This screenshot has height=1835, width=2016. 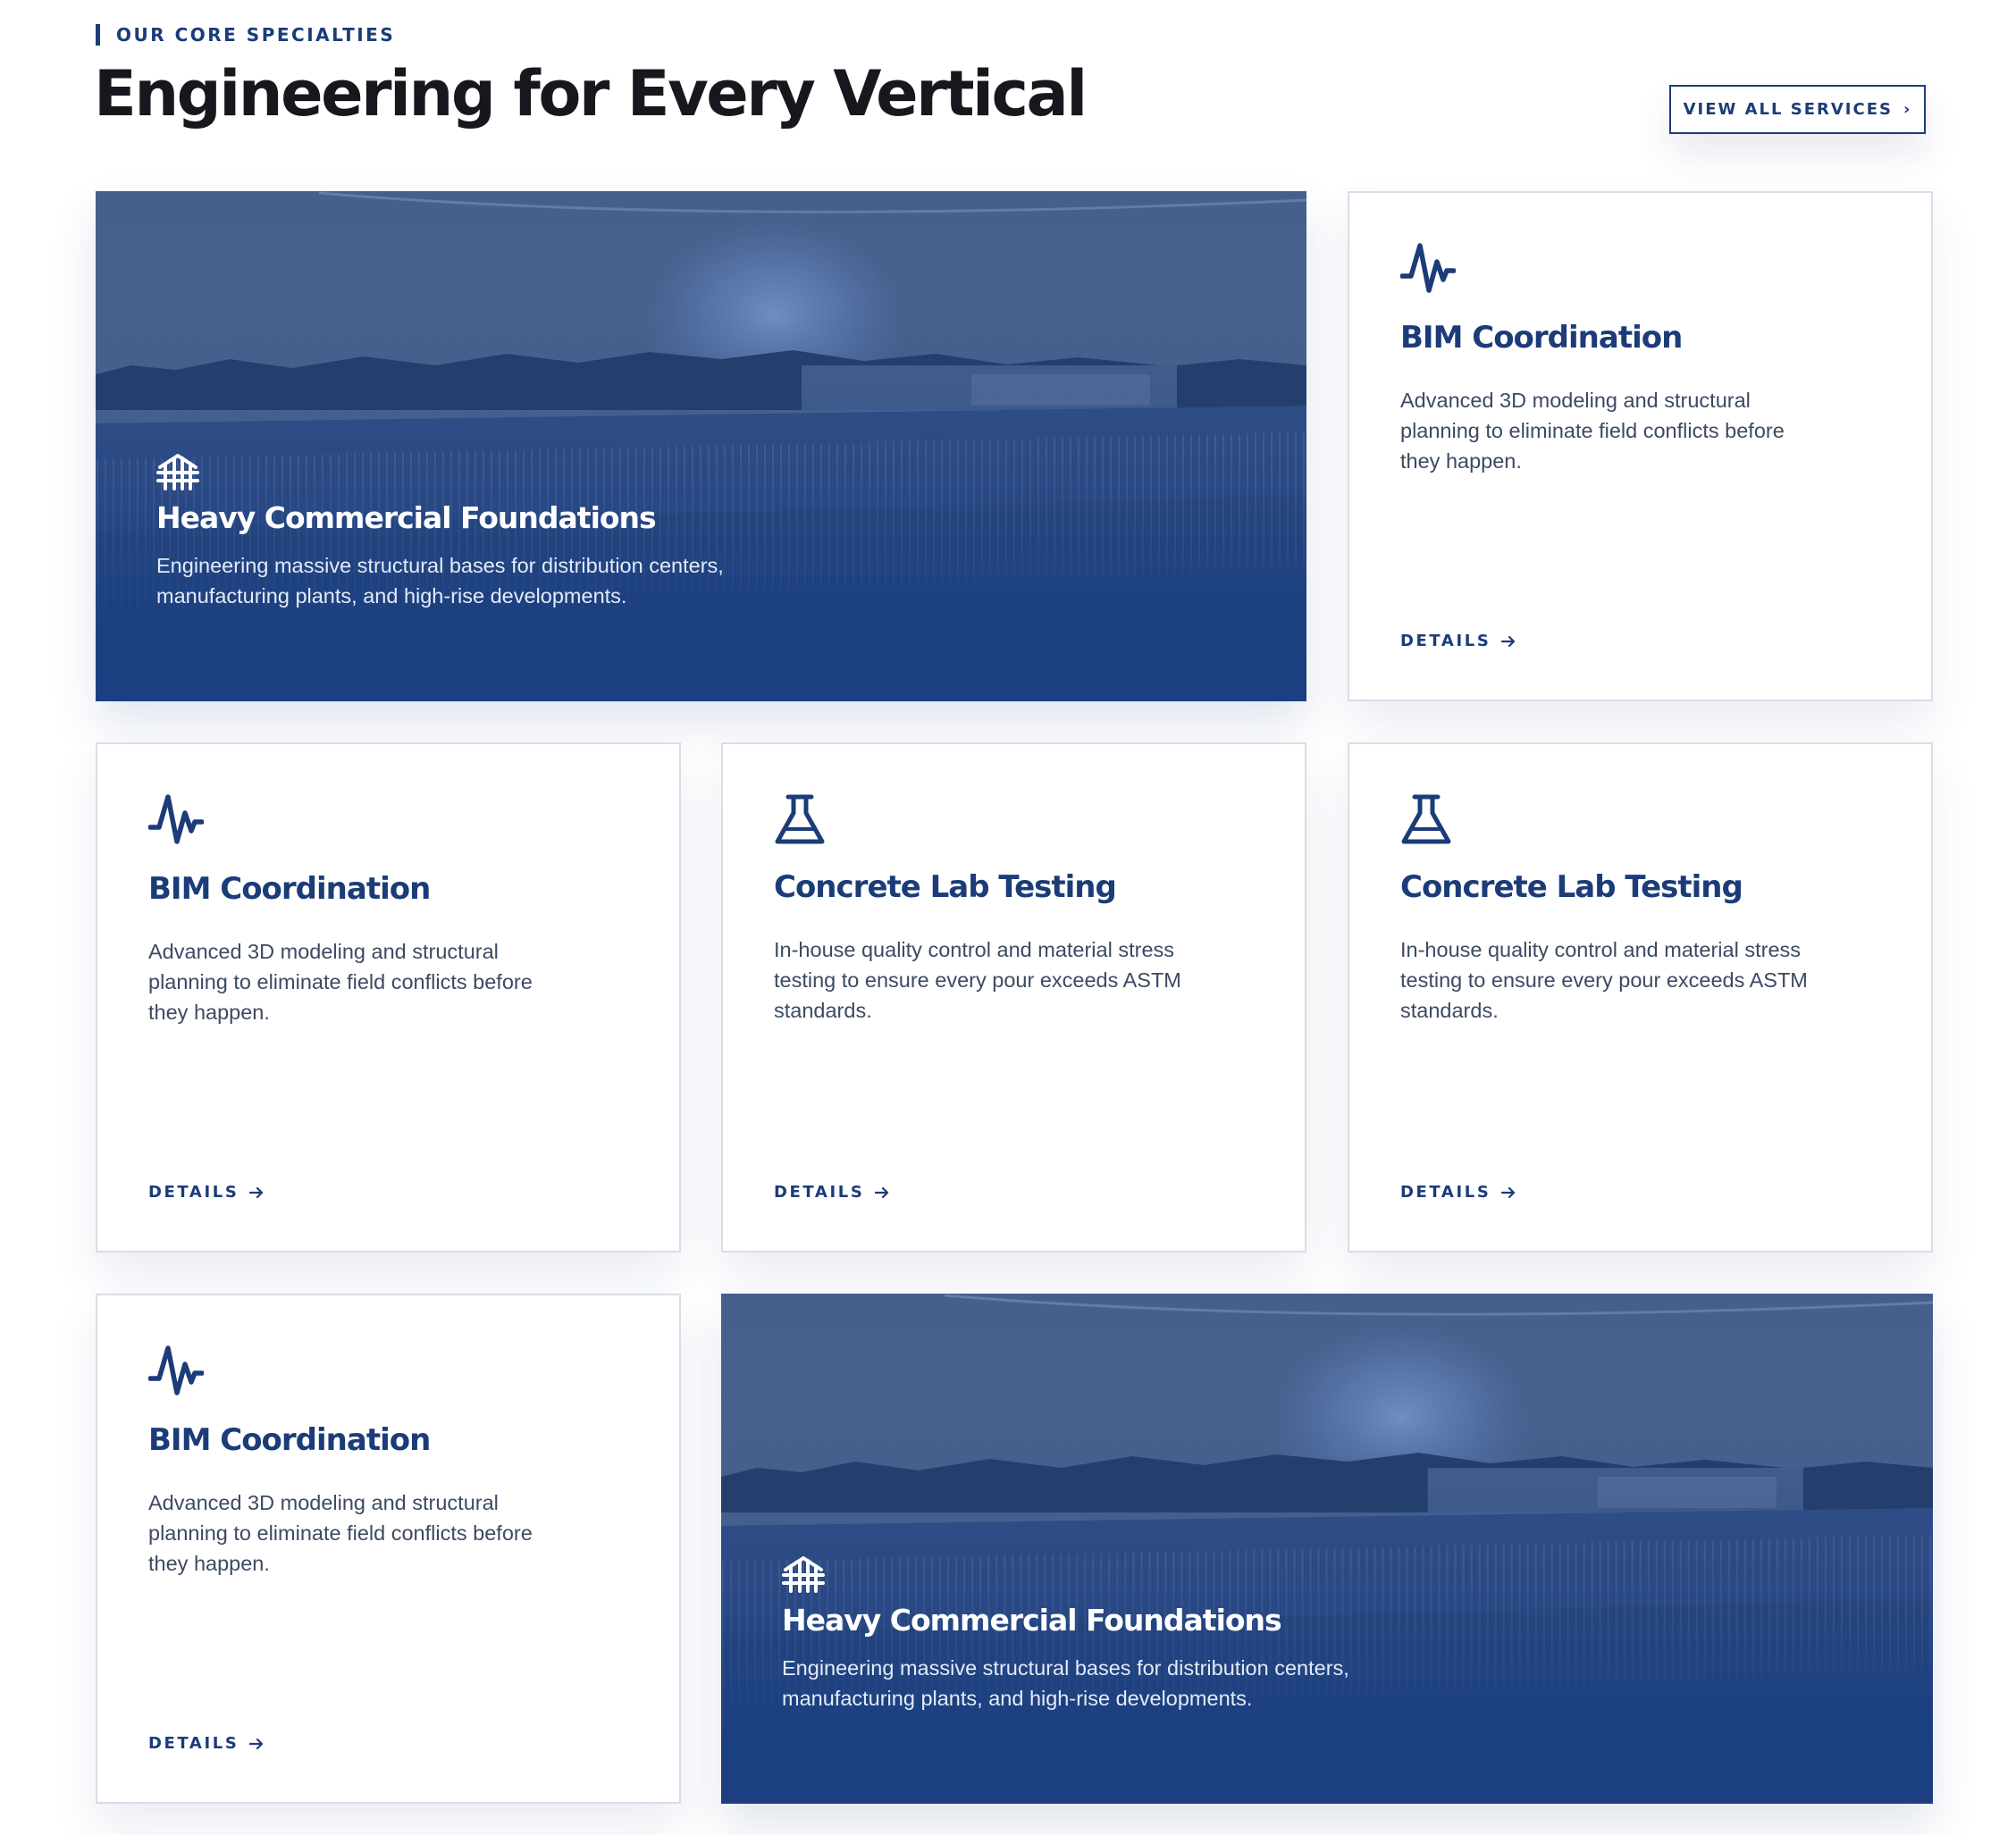 I want to click on section-headline: Engineering for Every Vertical, so click(x=591, y=94).